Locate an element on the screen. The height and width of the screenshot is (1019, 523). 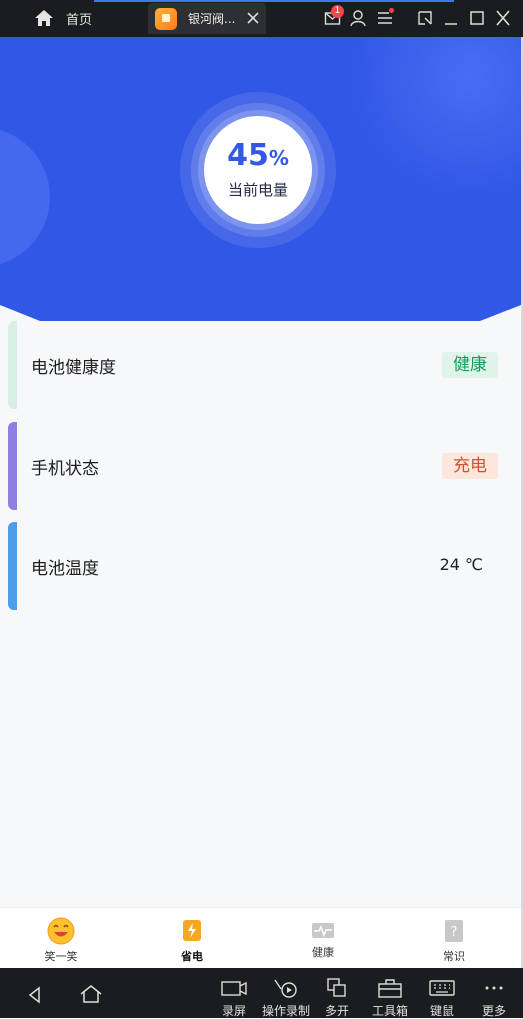
battery-label: 当前电量 is located at coordinates (257, 190).